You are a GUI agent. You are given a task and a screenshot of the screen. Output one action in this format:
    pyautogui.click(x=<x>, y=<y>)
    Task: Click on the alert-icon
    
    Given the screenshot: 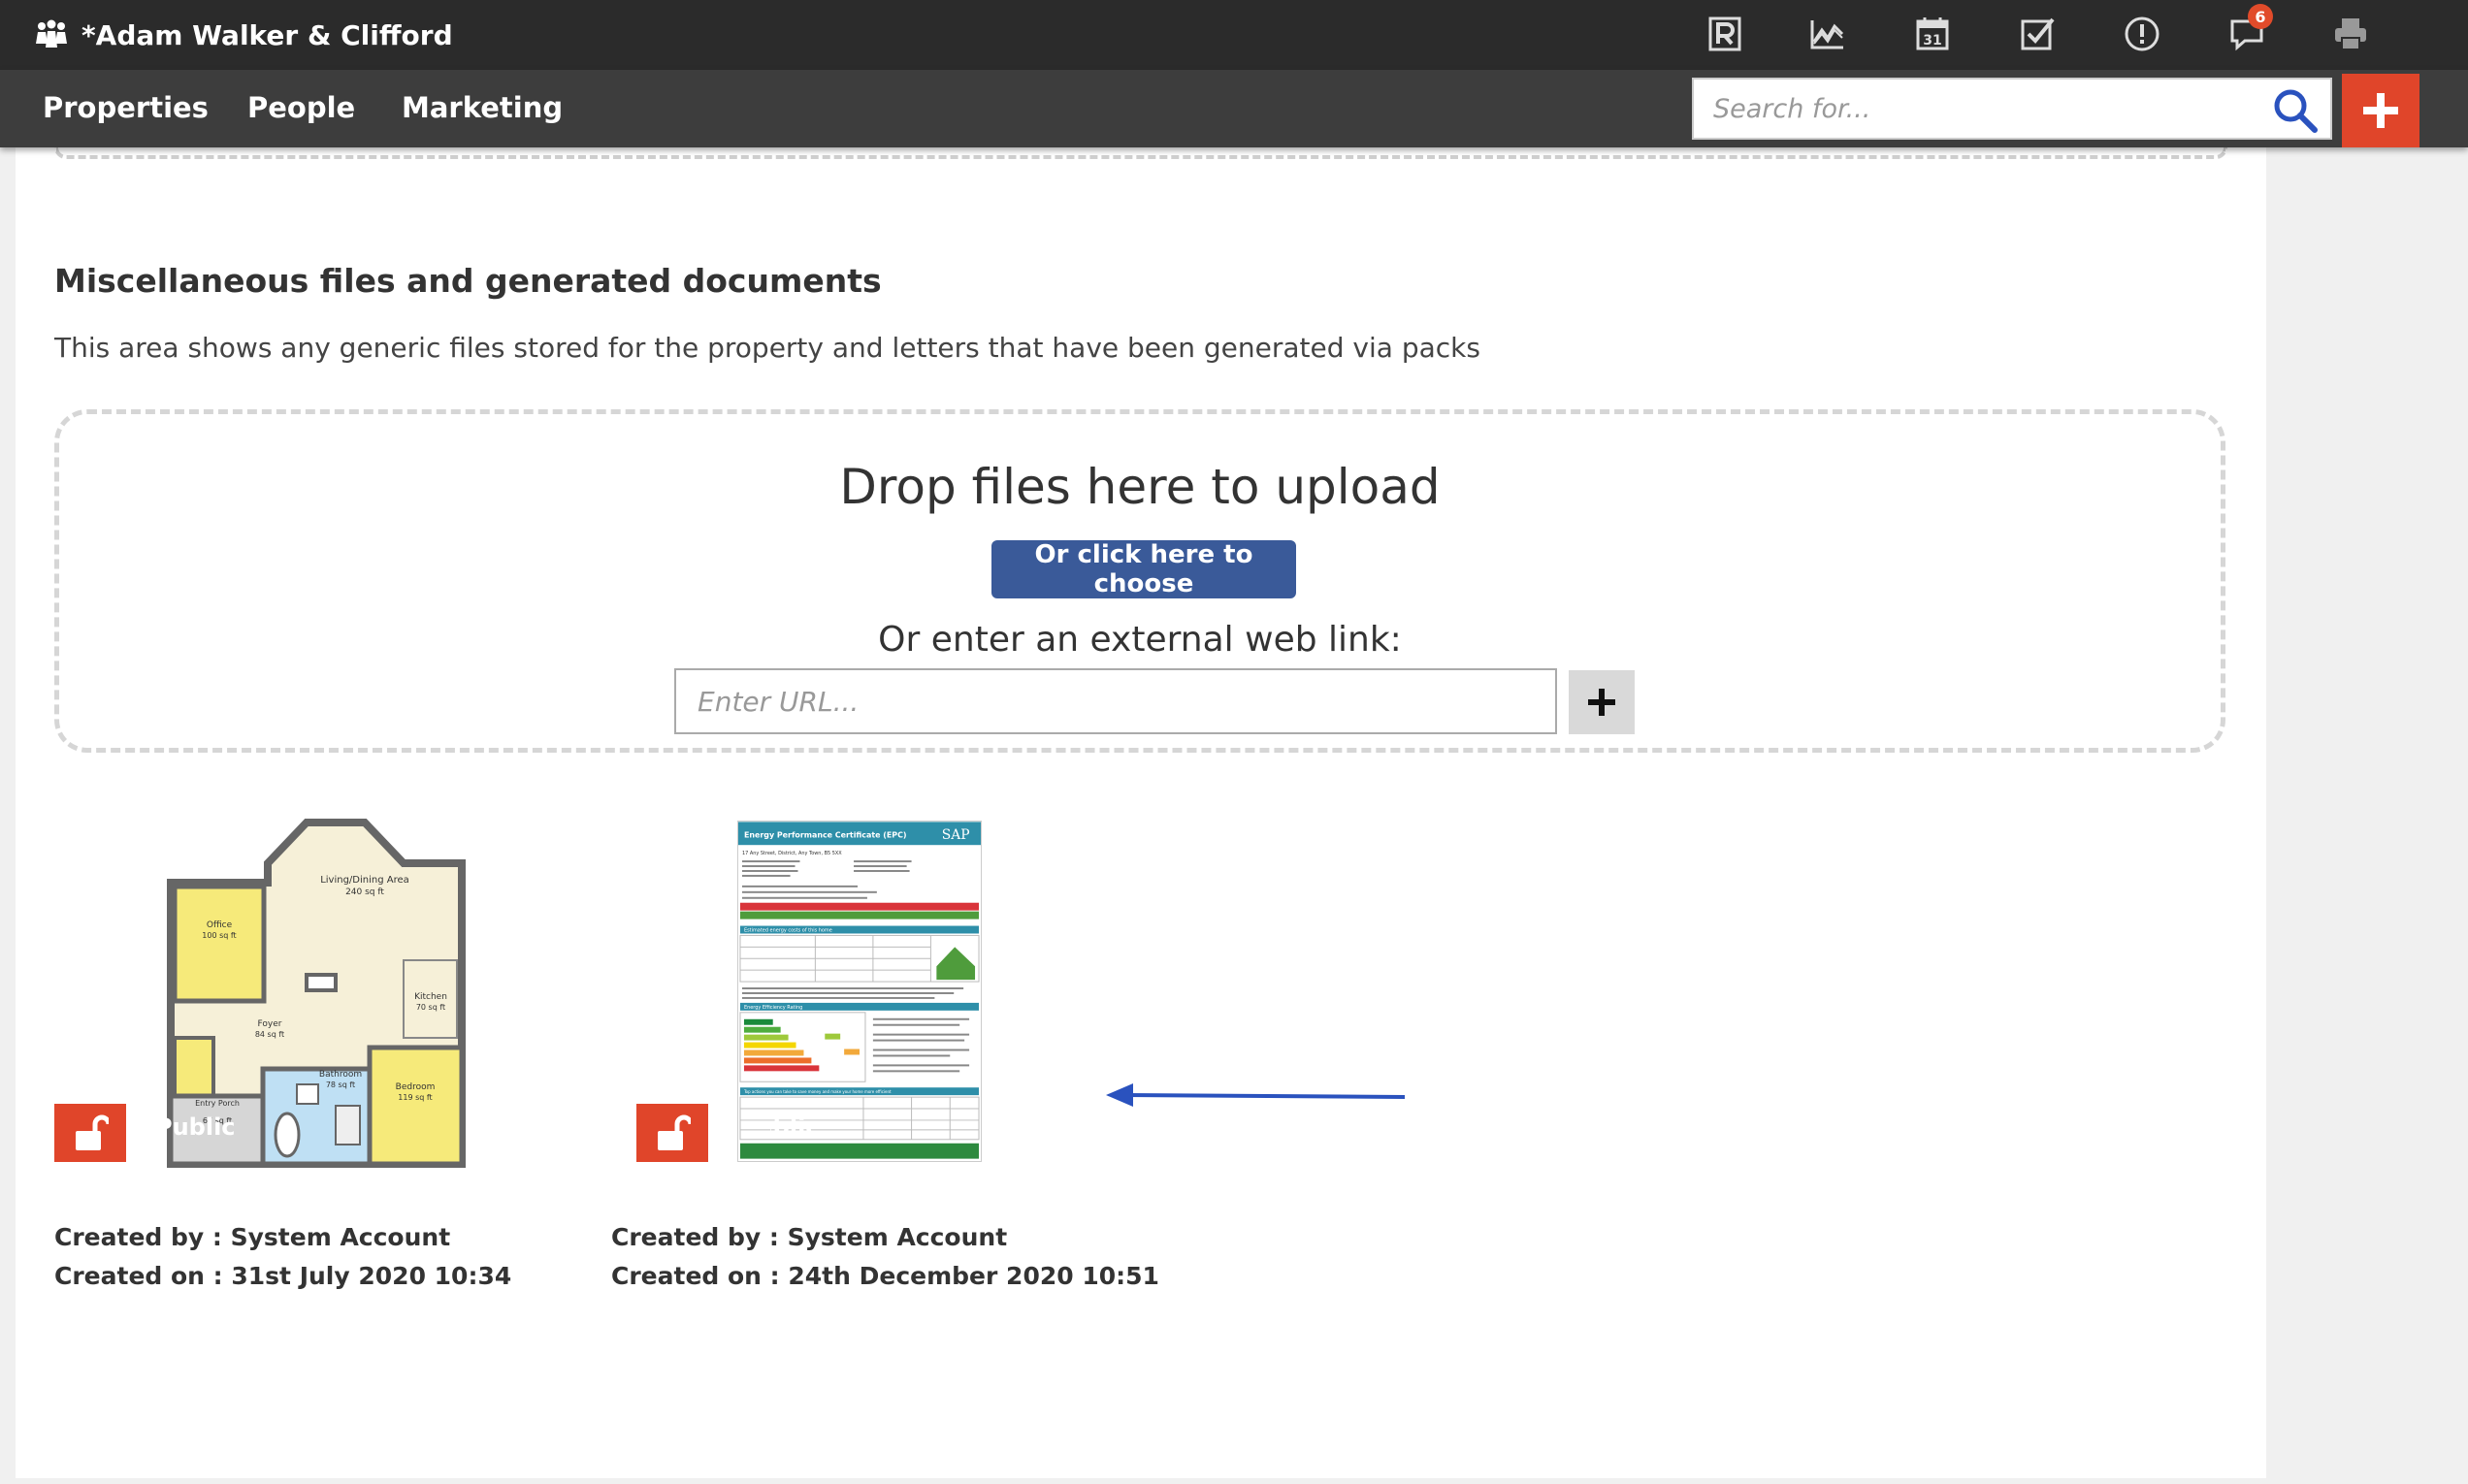 What is the action you would take?
    pyautogui.click(x=2142, y=34)
    